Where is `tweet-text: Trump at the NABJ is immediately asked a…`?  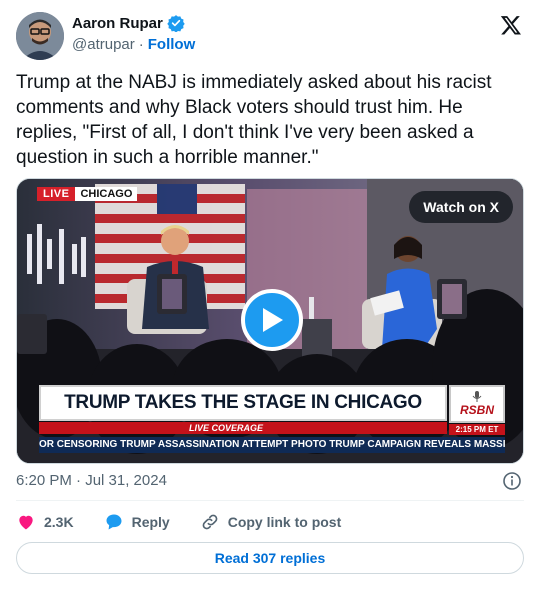
tweet-text: Trump at the NABJ is immediately asked a… is located at coordinates (254, 120).